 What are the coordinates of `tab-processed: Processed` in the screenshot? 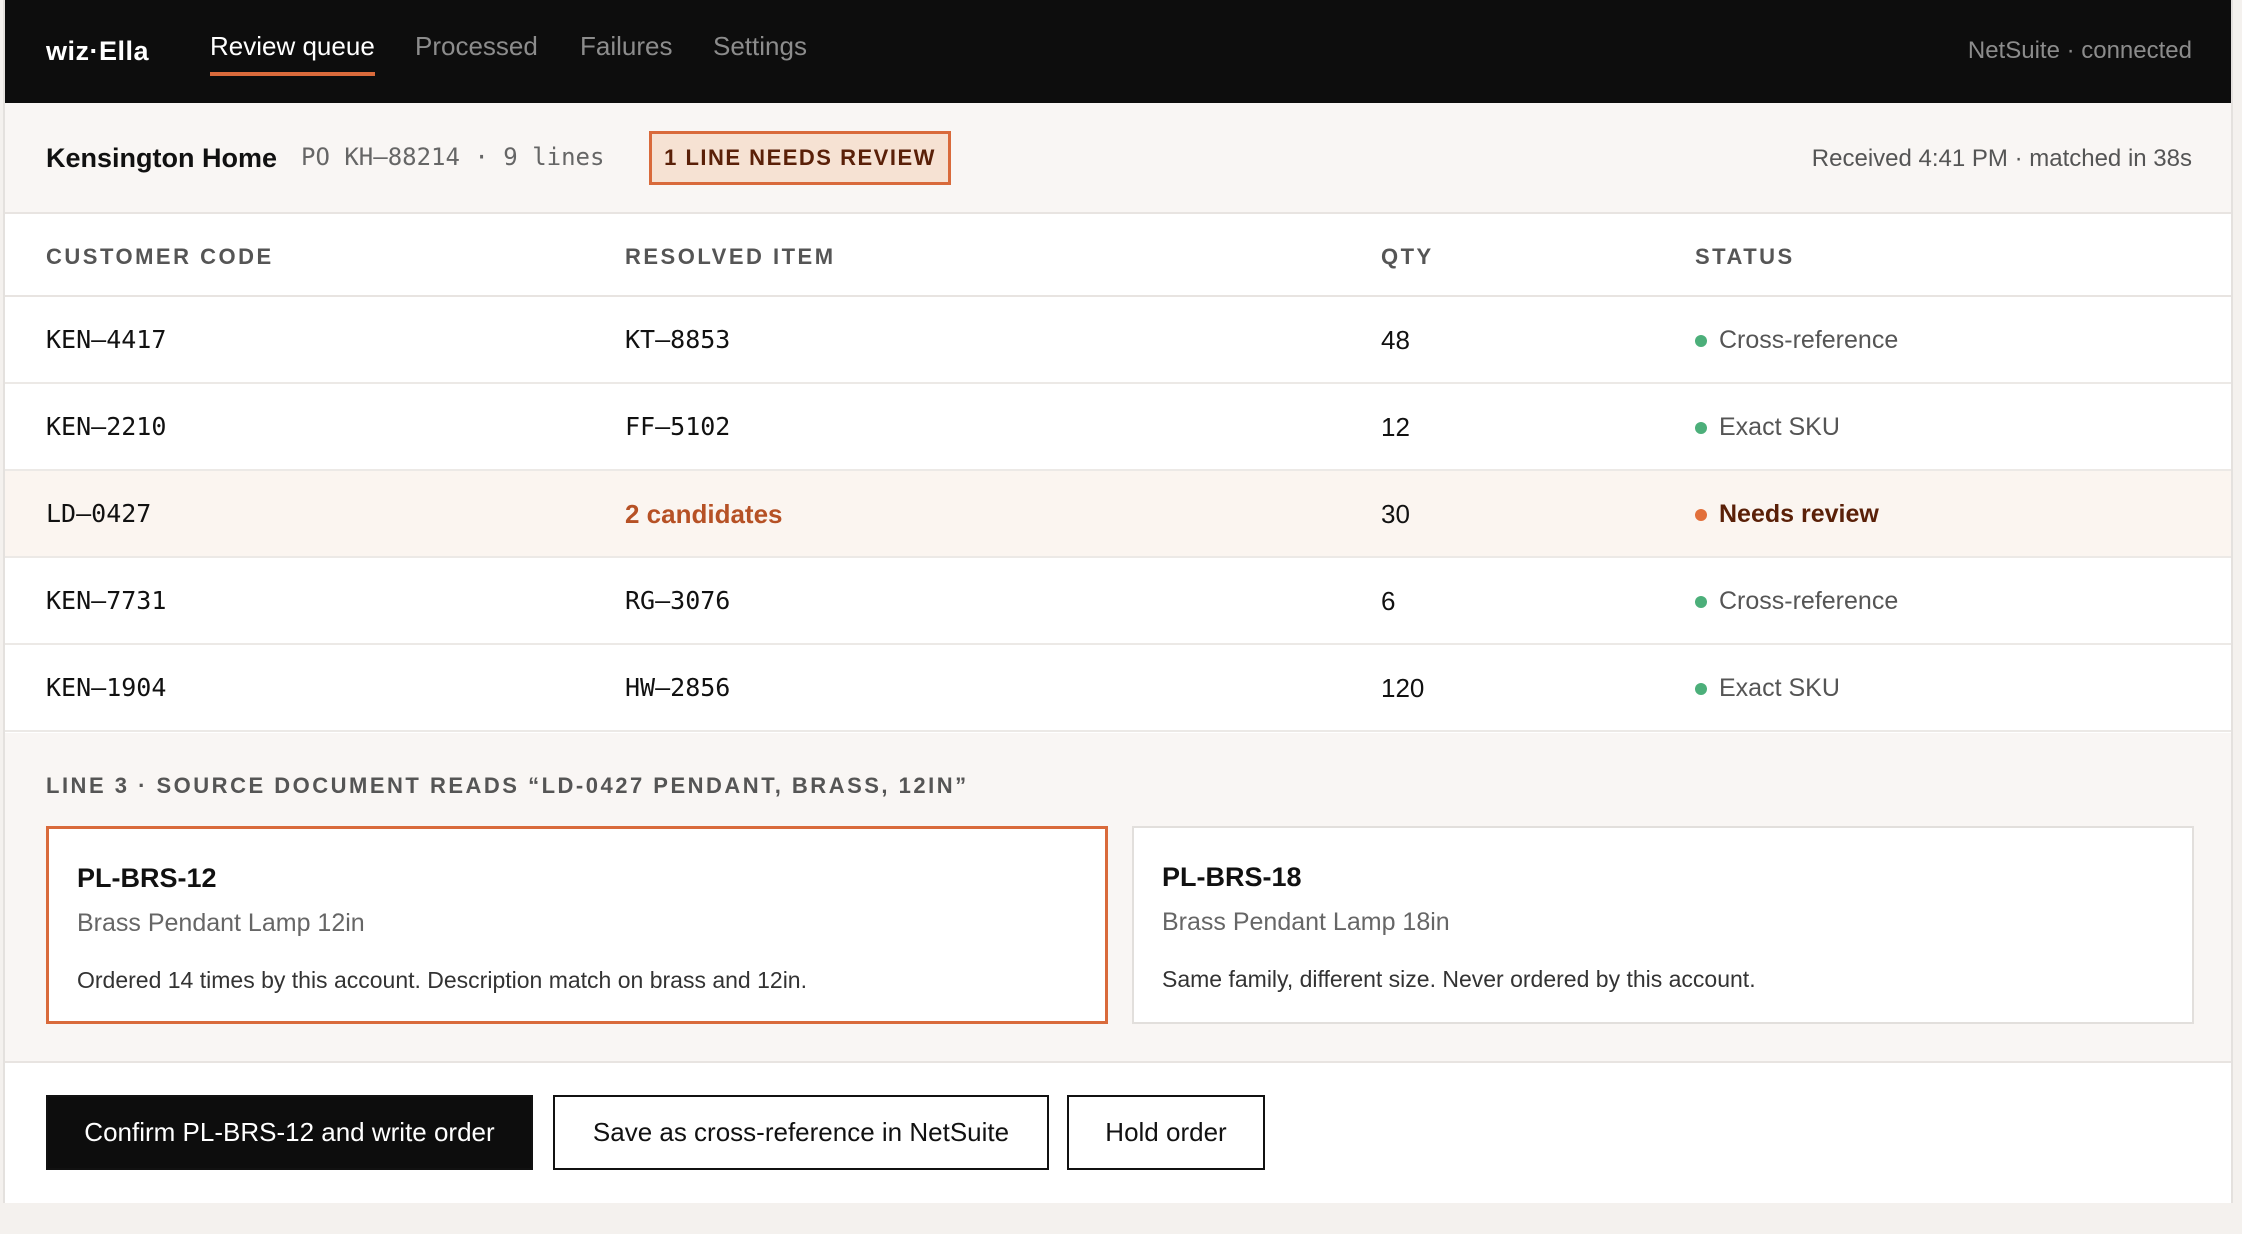 It's located at (476, 51).